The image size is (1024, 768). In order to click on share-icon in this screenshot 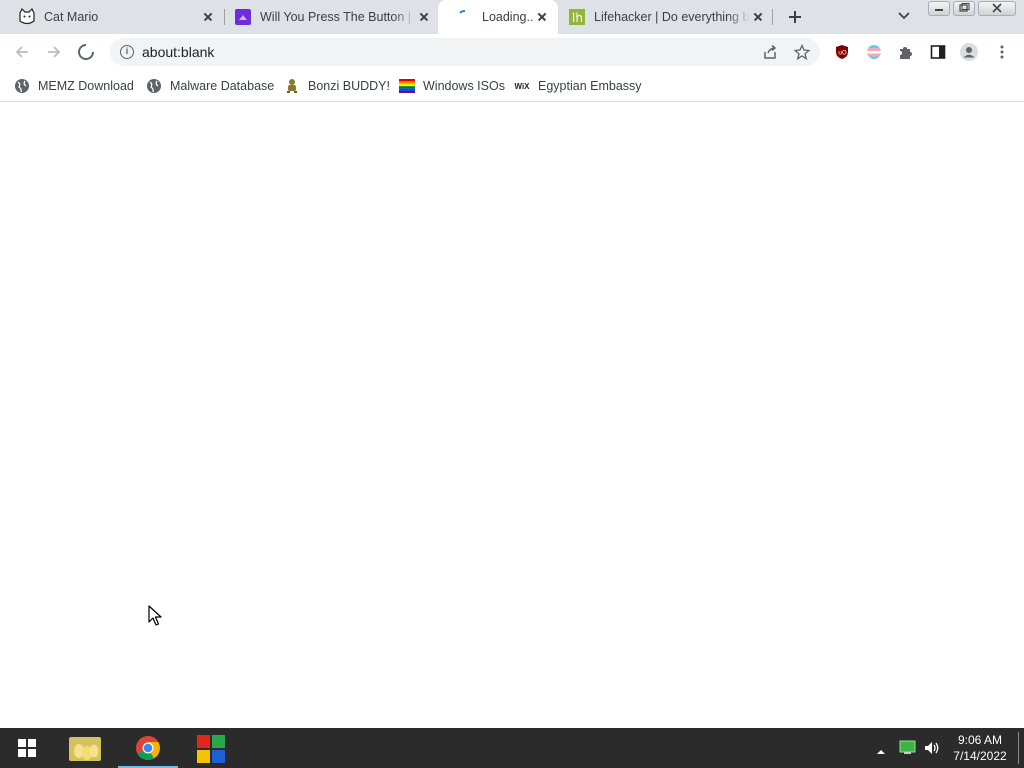, I will do `click(770, 52)`.